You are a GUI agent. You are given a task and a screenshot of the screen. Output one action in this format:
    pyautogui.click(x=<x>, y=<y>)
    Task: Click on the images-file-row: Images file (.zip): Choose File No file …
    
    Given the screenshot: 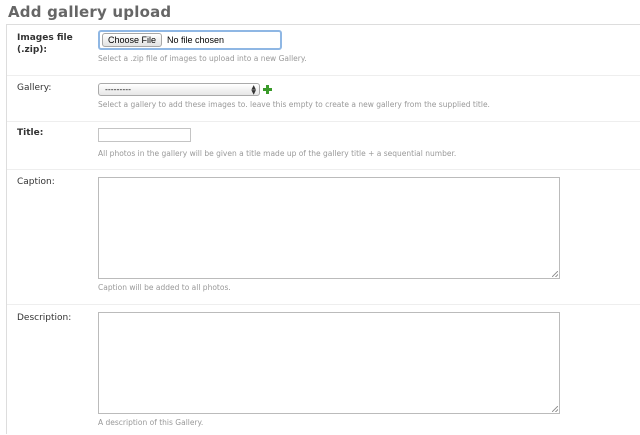 What is the action you would take?
    pyautogui.click(x=323, y=50)
    